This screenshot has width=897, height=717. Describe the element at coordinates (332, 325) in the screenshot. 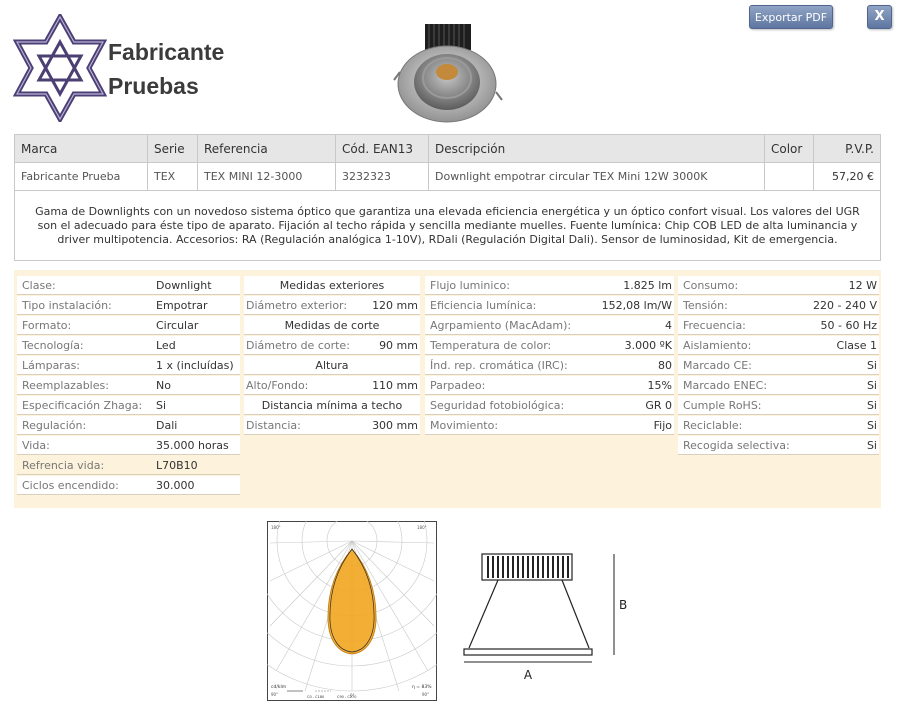

I see `measures-cut-title: Medidas de corte` at that location.